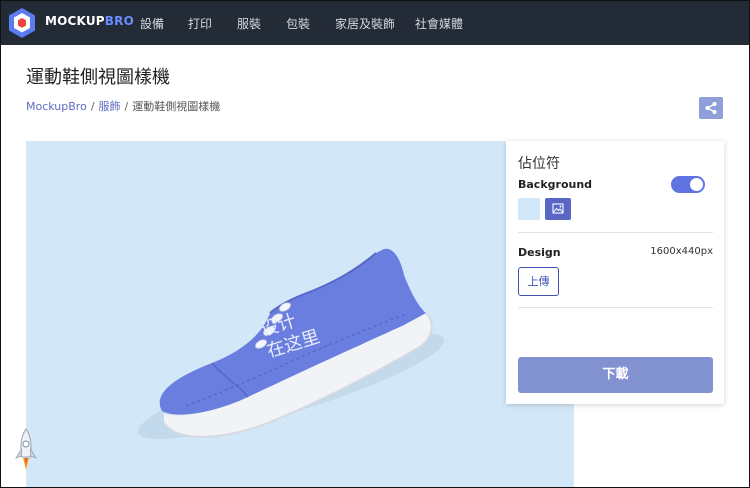  What do you see at coordinates (110, 106) in the screenshot?
I see `breadcrumb-category: 服飾` at bounding box center [110, 106].